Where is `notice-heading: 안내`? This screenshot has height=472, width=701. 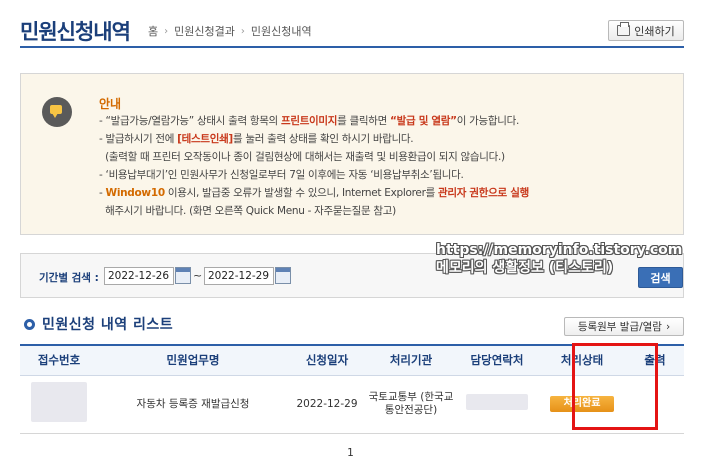 notice-heading: 안내 is located at coordinates (110, 104).